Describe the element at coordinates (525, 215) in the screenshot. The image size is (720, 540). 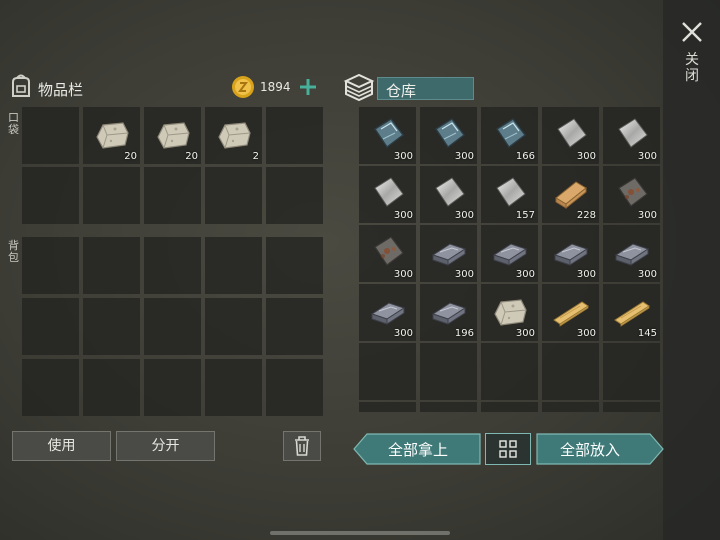
I see `item-count: 157` at that location.